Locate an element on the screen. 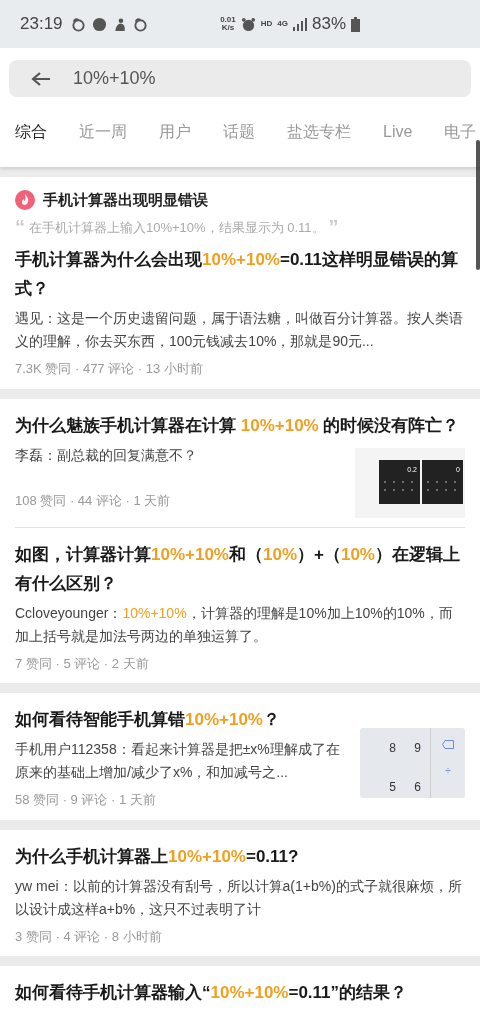 This screenshot has height=1013, width=480. result-title: 如图，计算器计算10%+10%和（10%）+（10%）在逻辑上有什么区别？ is located at coordinates (238, 569).